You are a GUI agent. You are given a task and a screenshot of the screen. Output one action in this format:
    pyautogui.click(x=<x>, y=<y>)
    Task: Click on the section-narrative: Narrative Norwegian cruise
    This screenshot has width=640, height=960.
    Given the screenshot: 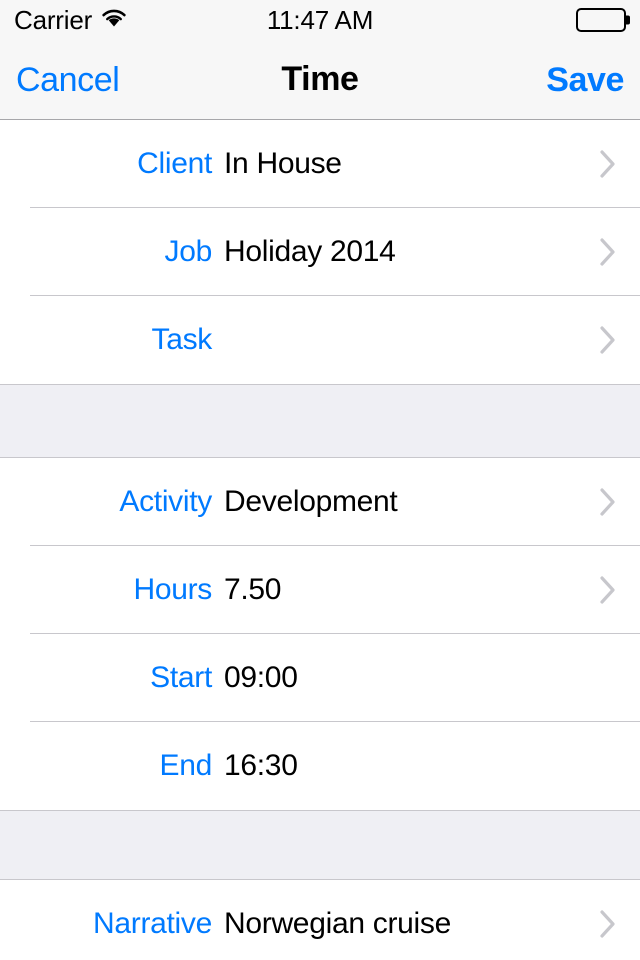 What is the action you would take?
    pyautogui.click(x=320, y=920)
    